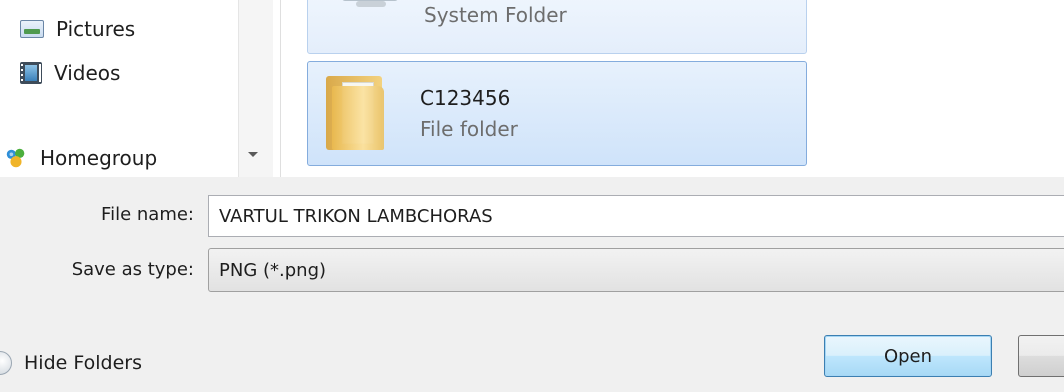  Describe the element at coordinates (495, 15) in the screenshot. I see `file-type-label: System Folder` at that location.